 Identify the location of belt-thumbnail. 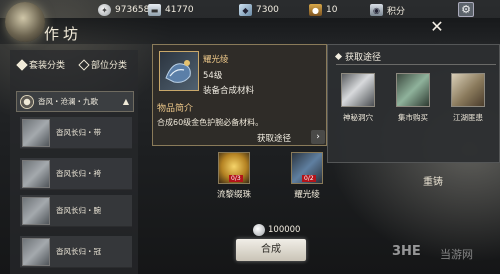
(36, 132).